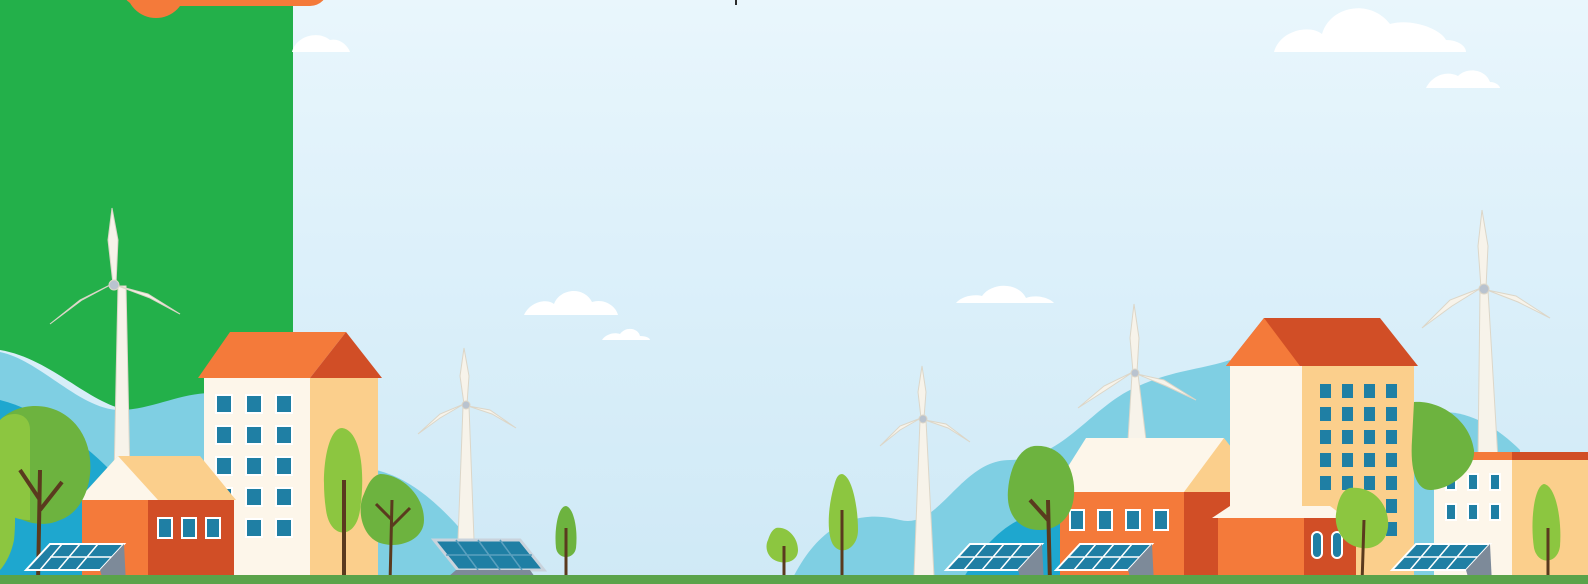 The width and height of the screenshot is (1588, 584). Describe the element at coordinates (566, 545) in the screenshot. I see `tree` at that location.